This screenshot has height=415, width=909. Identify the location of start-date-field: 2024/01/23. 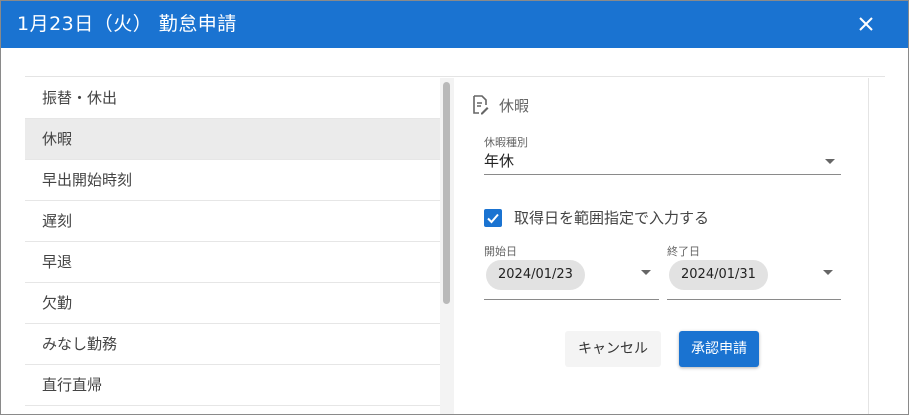
(571, 276).